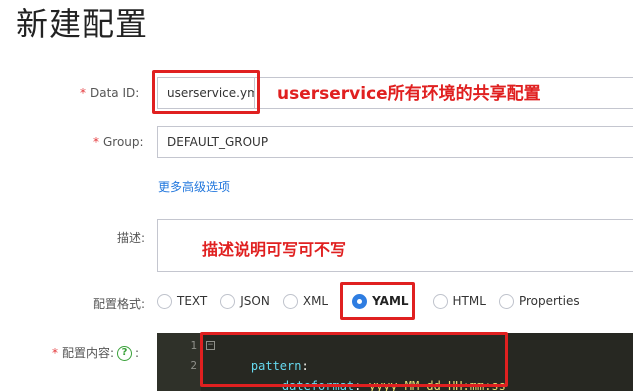  Describe the element at coordinates (274, 249) in the screenshot. I see `description-annotation: 描述说明可写可不写` at that location.